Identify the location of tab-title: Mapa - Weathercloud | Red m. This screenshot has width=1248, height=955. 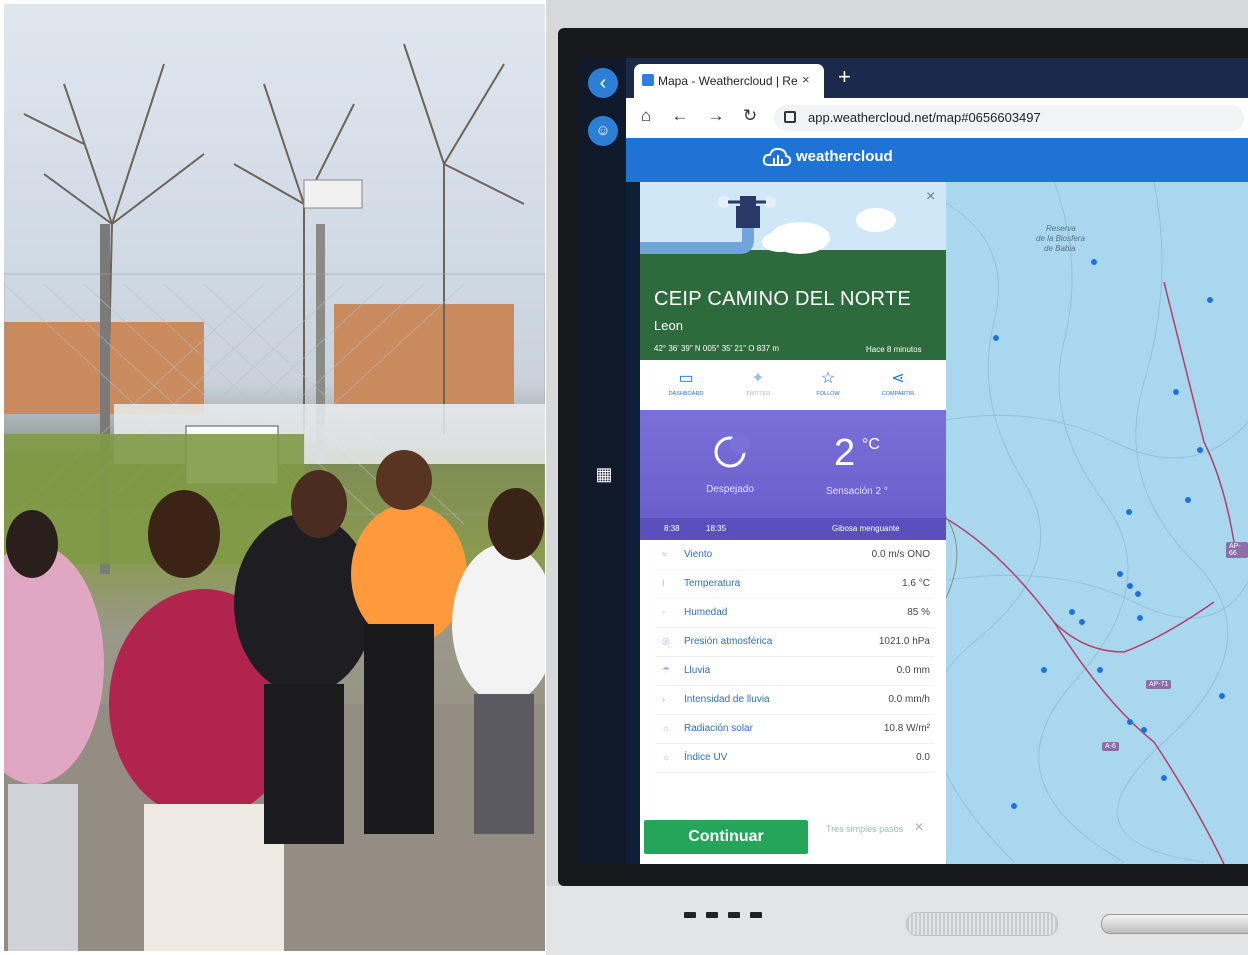
(728, 81).